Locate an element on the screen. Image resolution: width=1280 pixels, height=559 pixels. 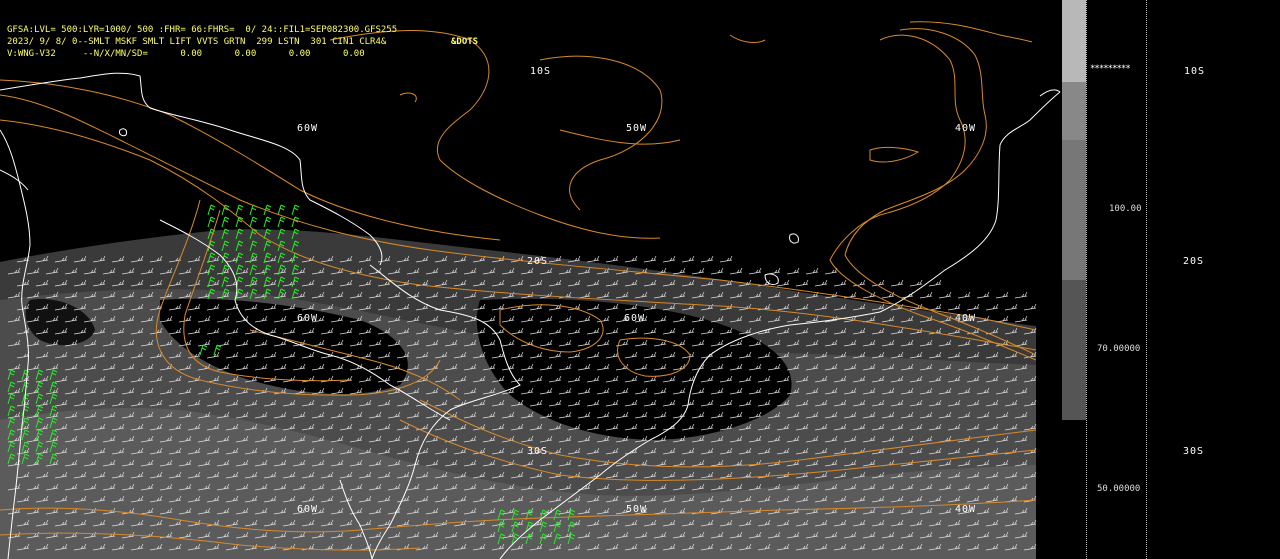
lon-label-60w-top: 60W is located at coordinates (308, 128).